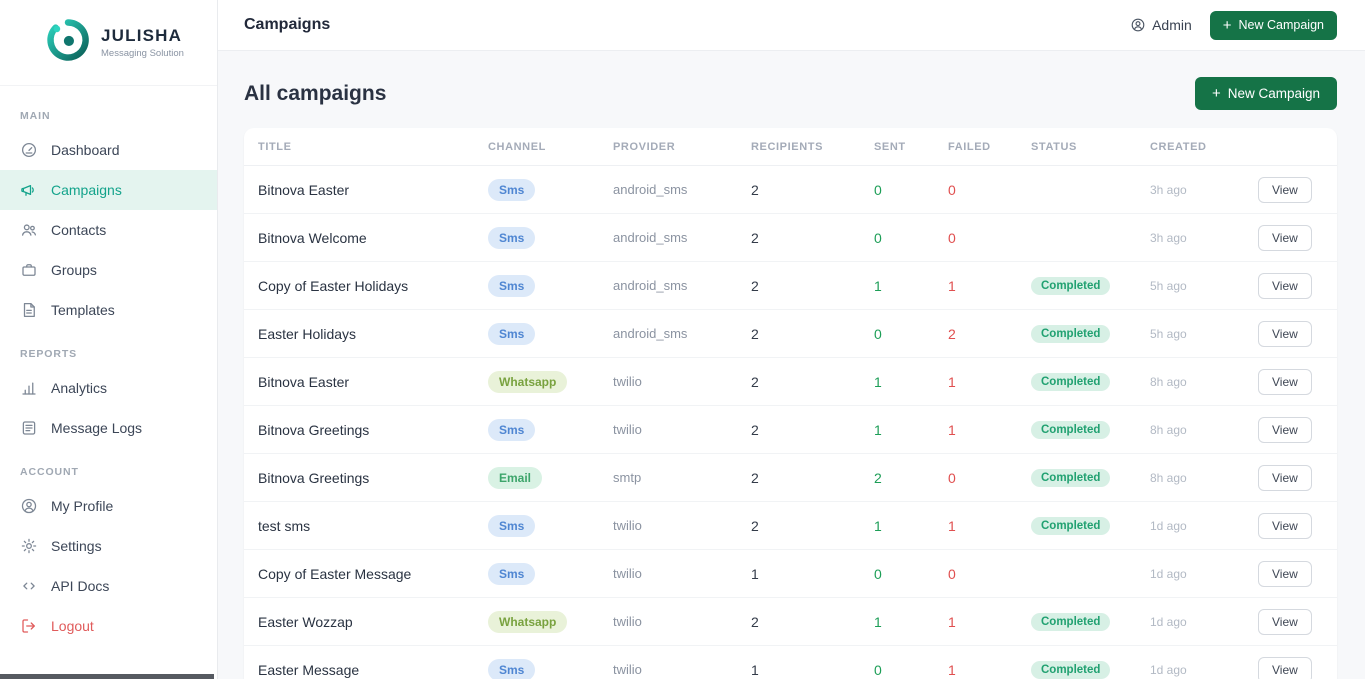 Image resolution: width=1365 pixels, height=679 pixels. What do you see at coordinates (644, 146) in the screenshot?
I see `column-header-provider: PROVIDER` at bounding box center [644, 146].